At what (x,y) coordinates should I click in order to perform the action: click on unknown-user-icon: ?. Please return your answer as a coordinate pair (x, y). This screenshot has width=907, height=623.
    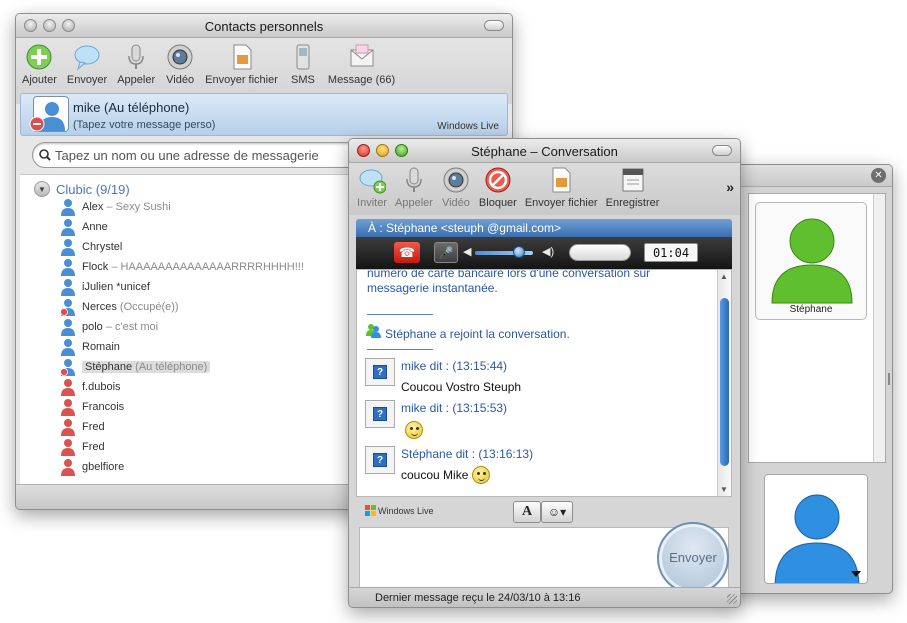
    Looking at the image, I should click on (380, 460).